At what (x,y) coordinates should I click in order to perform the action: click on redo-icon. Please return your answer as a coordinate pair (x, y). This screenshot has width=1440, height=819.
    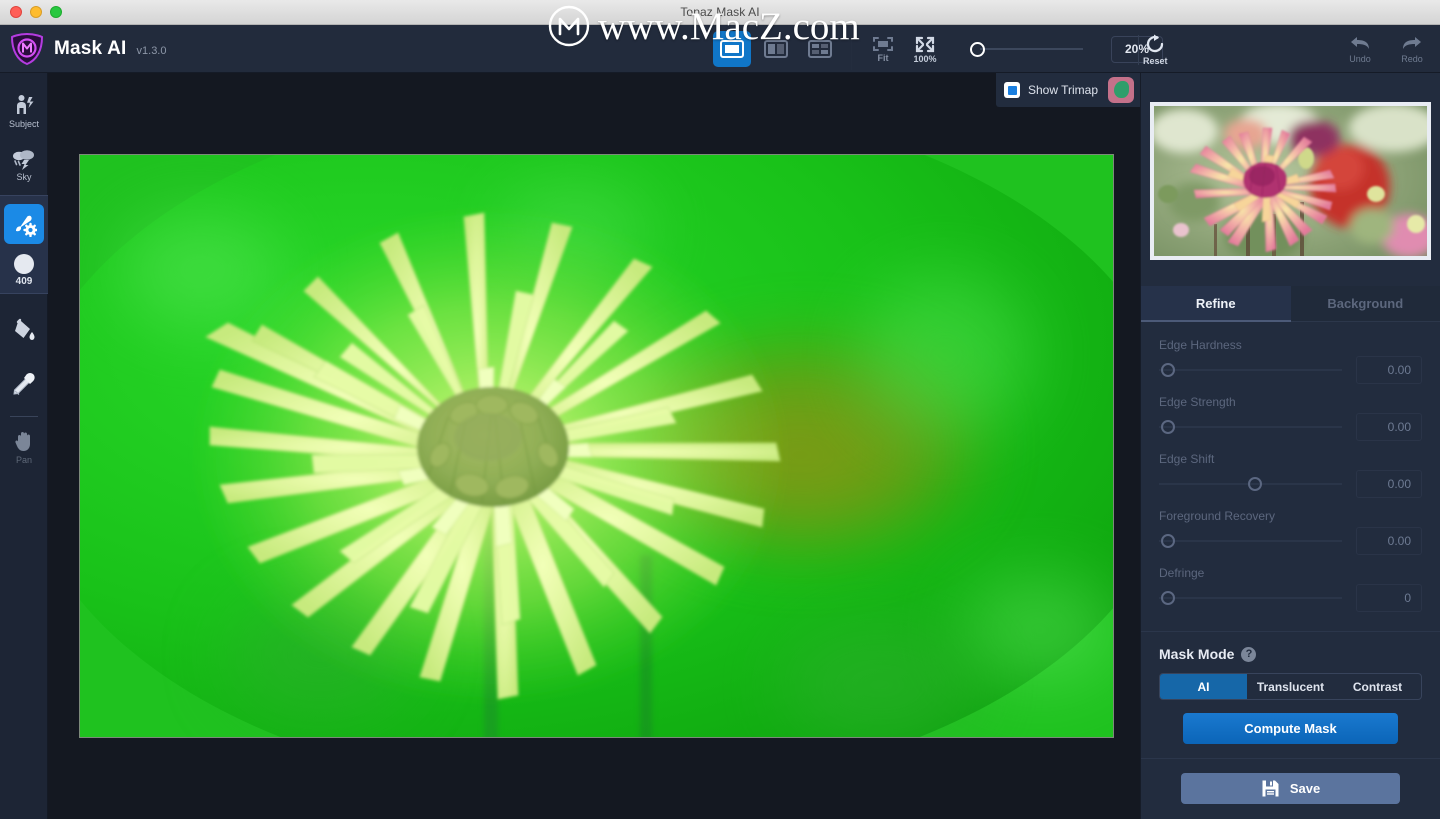
    Looking at the image, I should click on (1412, 43).